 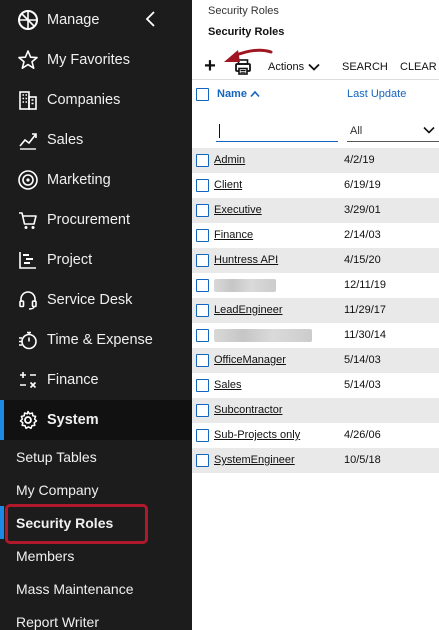 What do you see at coordinates (96, 456) in the screenshot?
I see `subnav-setup-tables: Setup Tables` at bounding box center [96, 456].